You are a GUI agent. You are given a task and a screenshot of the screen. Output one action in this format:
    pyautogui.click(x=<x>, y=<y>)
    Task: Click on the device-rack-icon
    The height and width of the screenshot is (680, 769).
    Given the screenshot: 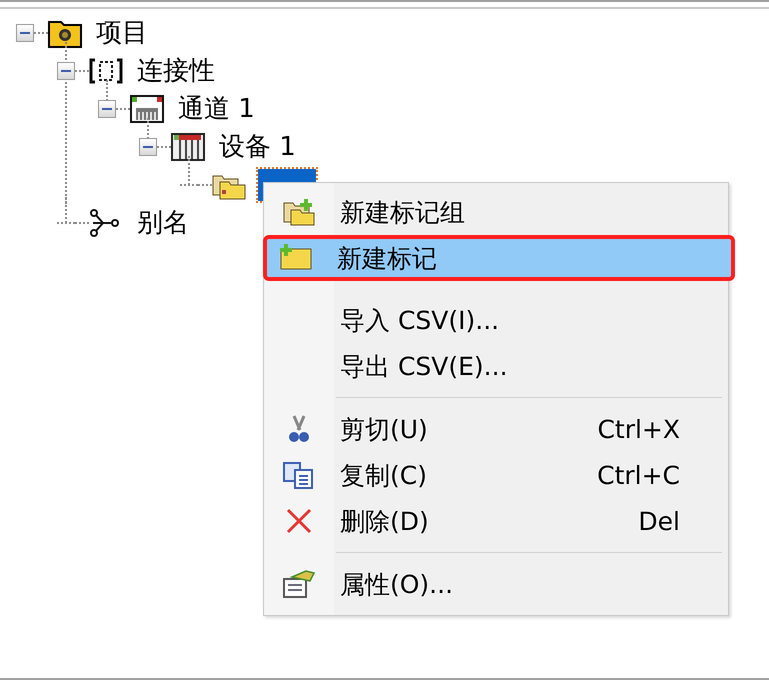 What is the action you would take?
    pyautogui.click(x=188, y=147)
    